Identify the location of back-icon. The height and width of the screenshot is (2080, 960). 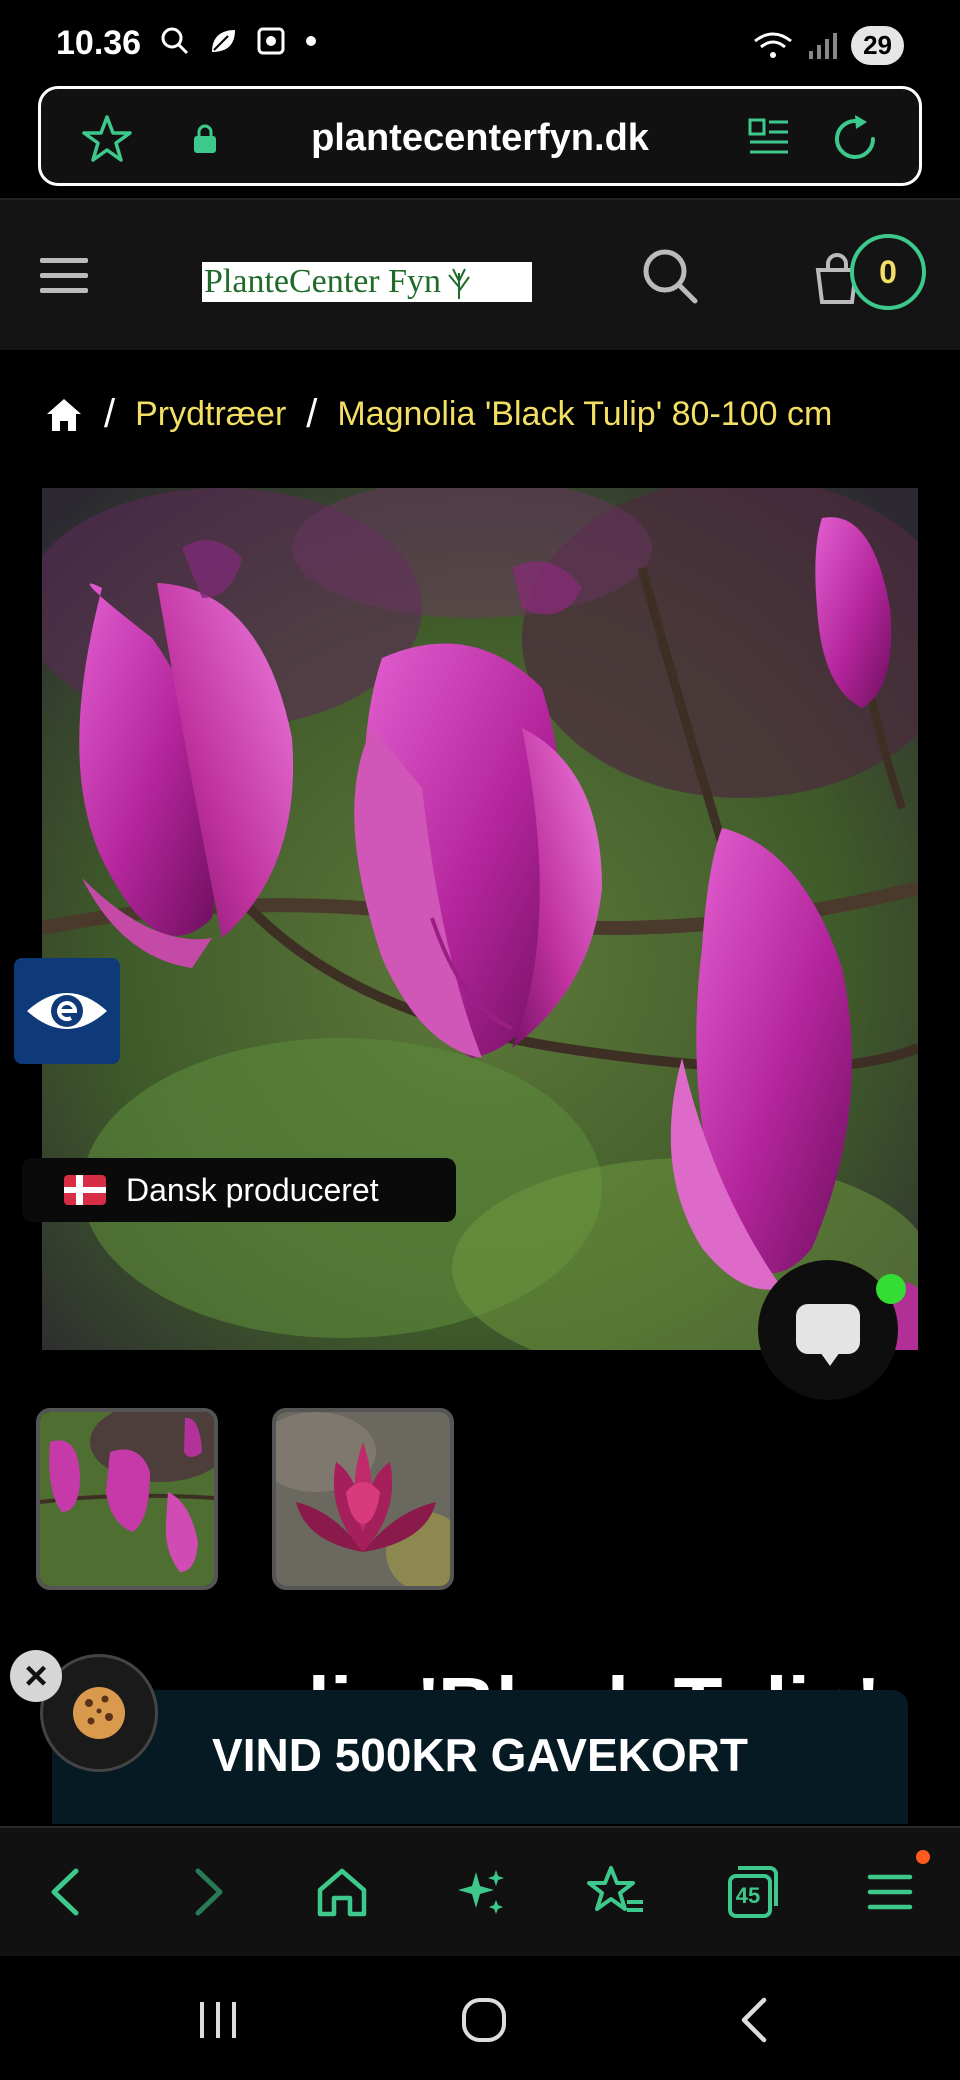
(65, 1892).